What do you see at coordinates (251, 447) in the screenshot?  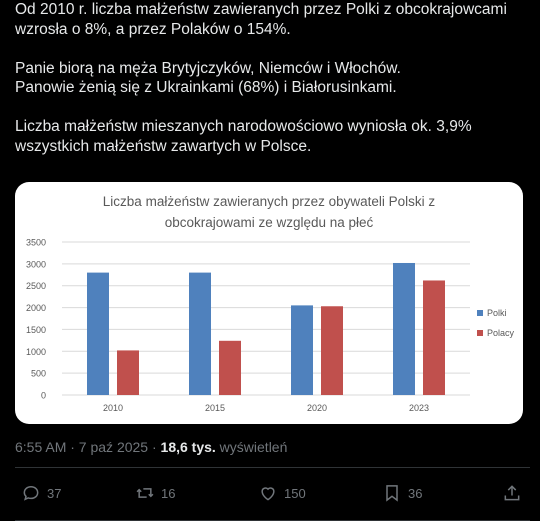 I see `views-label: wyświetleń` at bounding box center [251, 447].